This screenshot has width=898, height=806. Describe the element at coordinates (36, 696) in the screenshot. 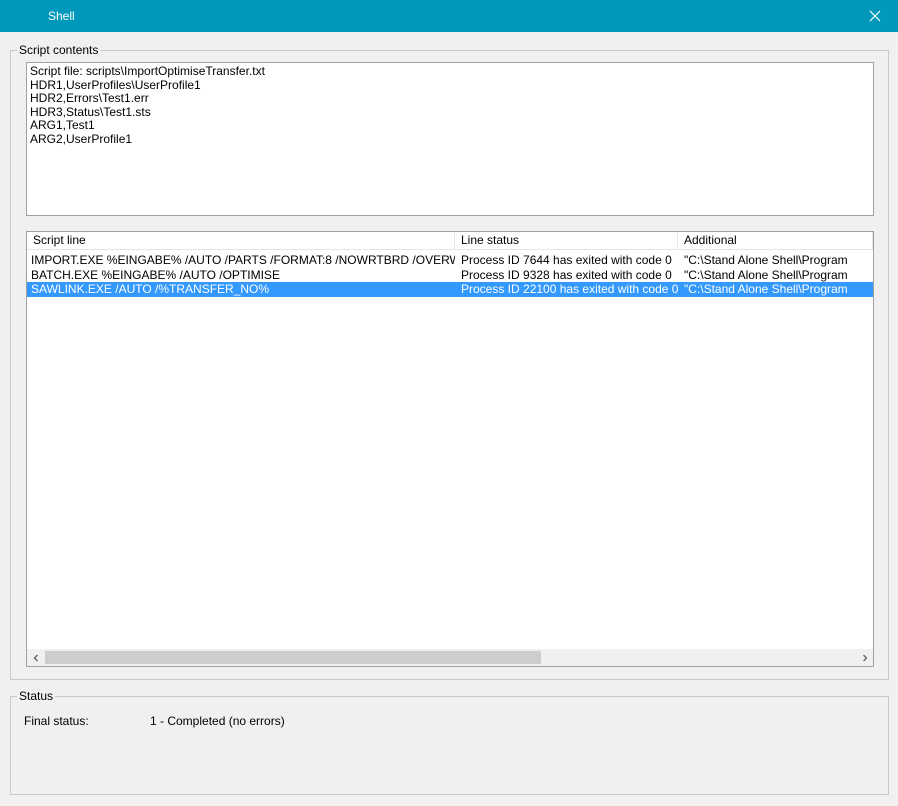

I see `status-legend: Status` at that location.